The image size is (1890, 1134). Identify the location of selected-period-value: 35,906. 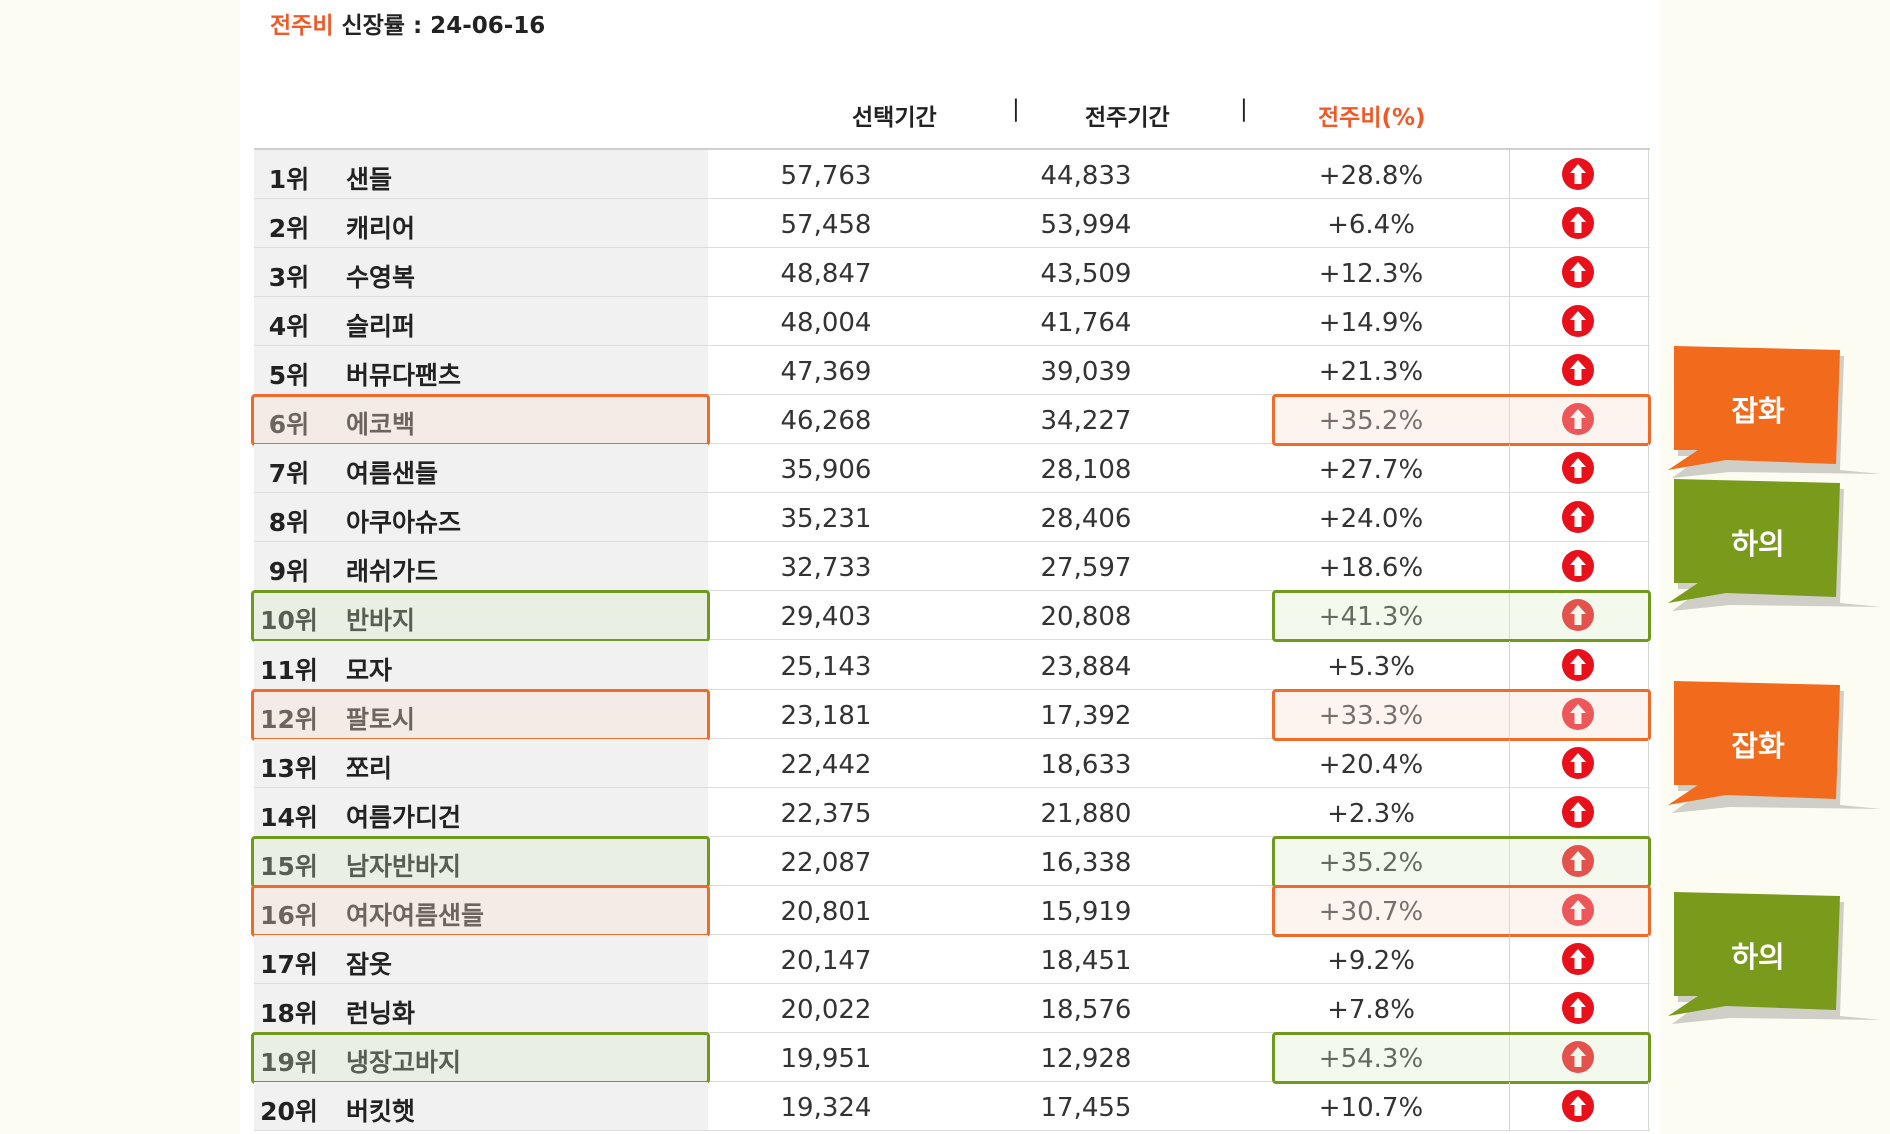
(826, 470).